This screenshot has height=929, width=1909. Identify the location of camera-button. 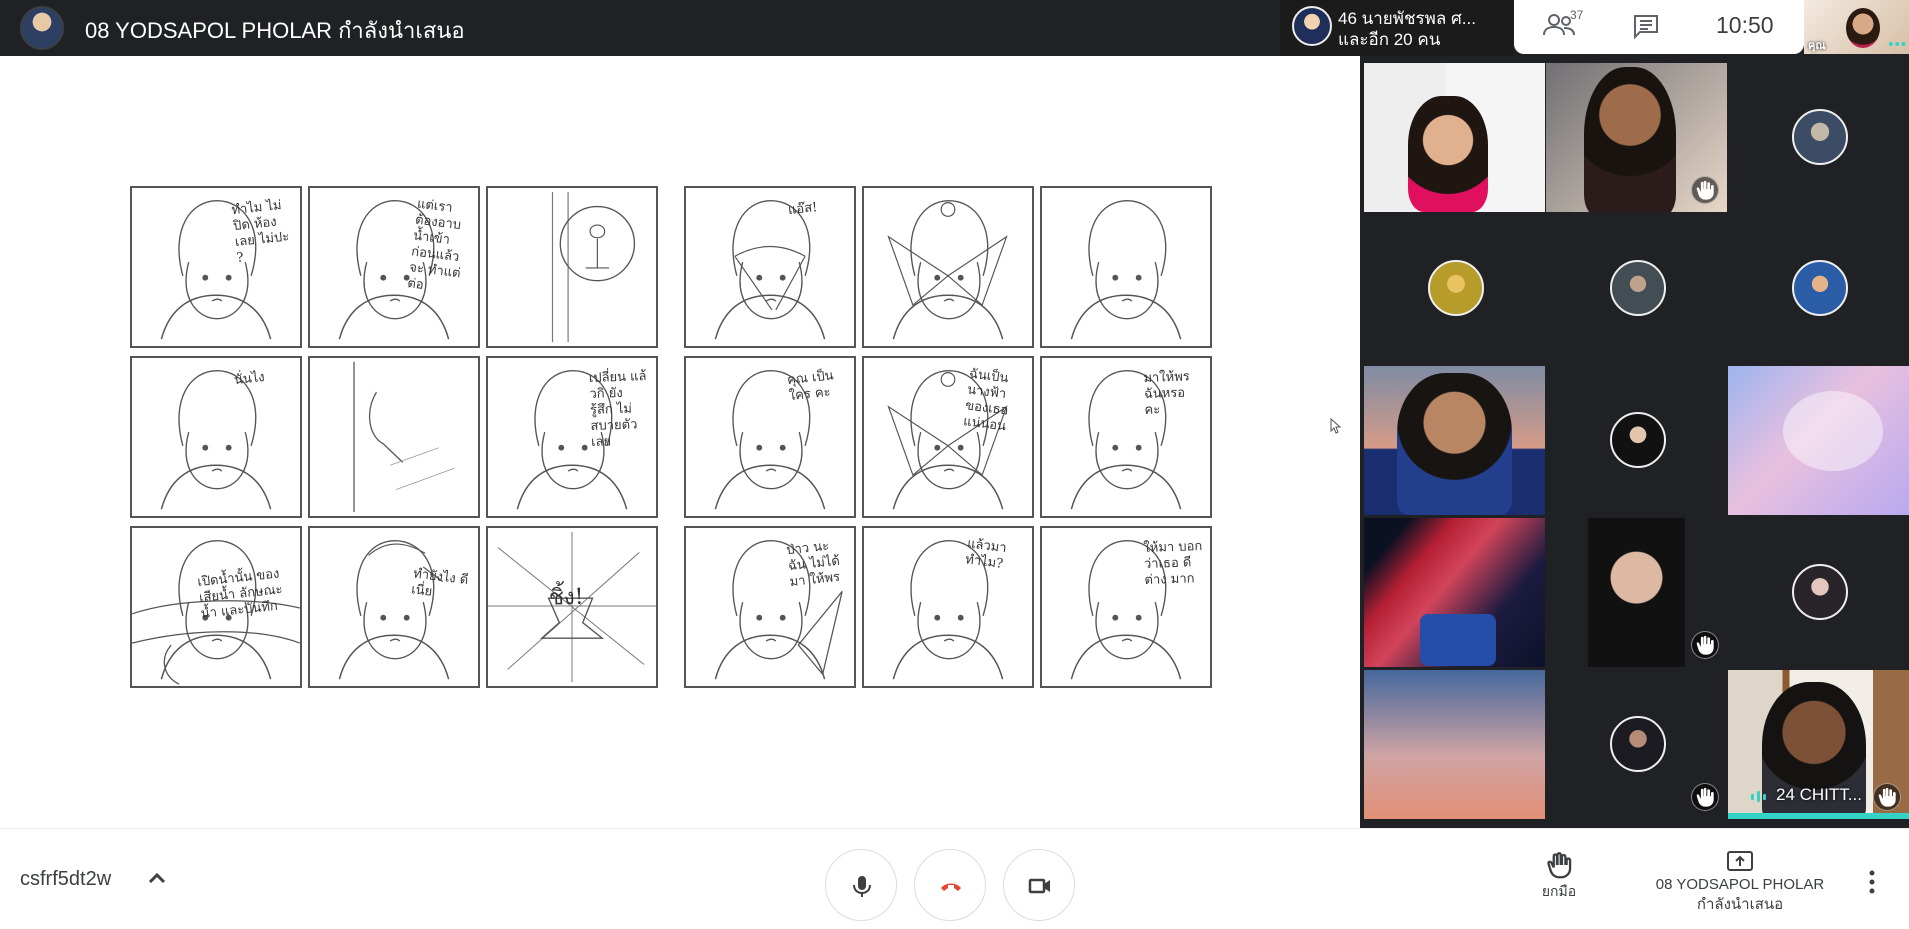
(1039, 885).